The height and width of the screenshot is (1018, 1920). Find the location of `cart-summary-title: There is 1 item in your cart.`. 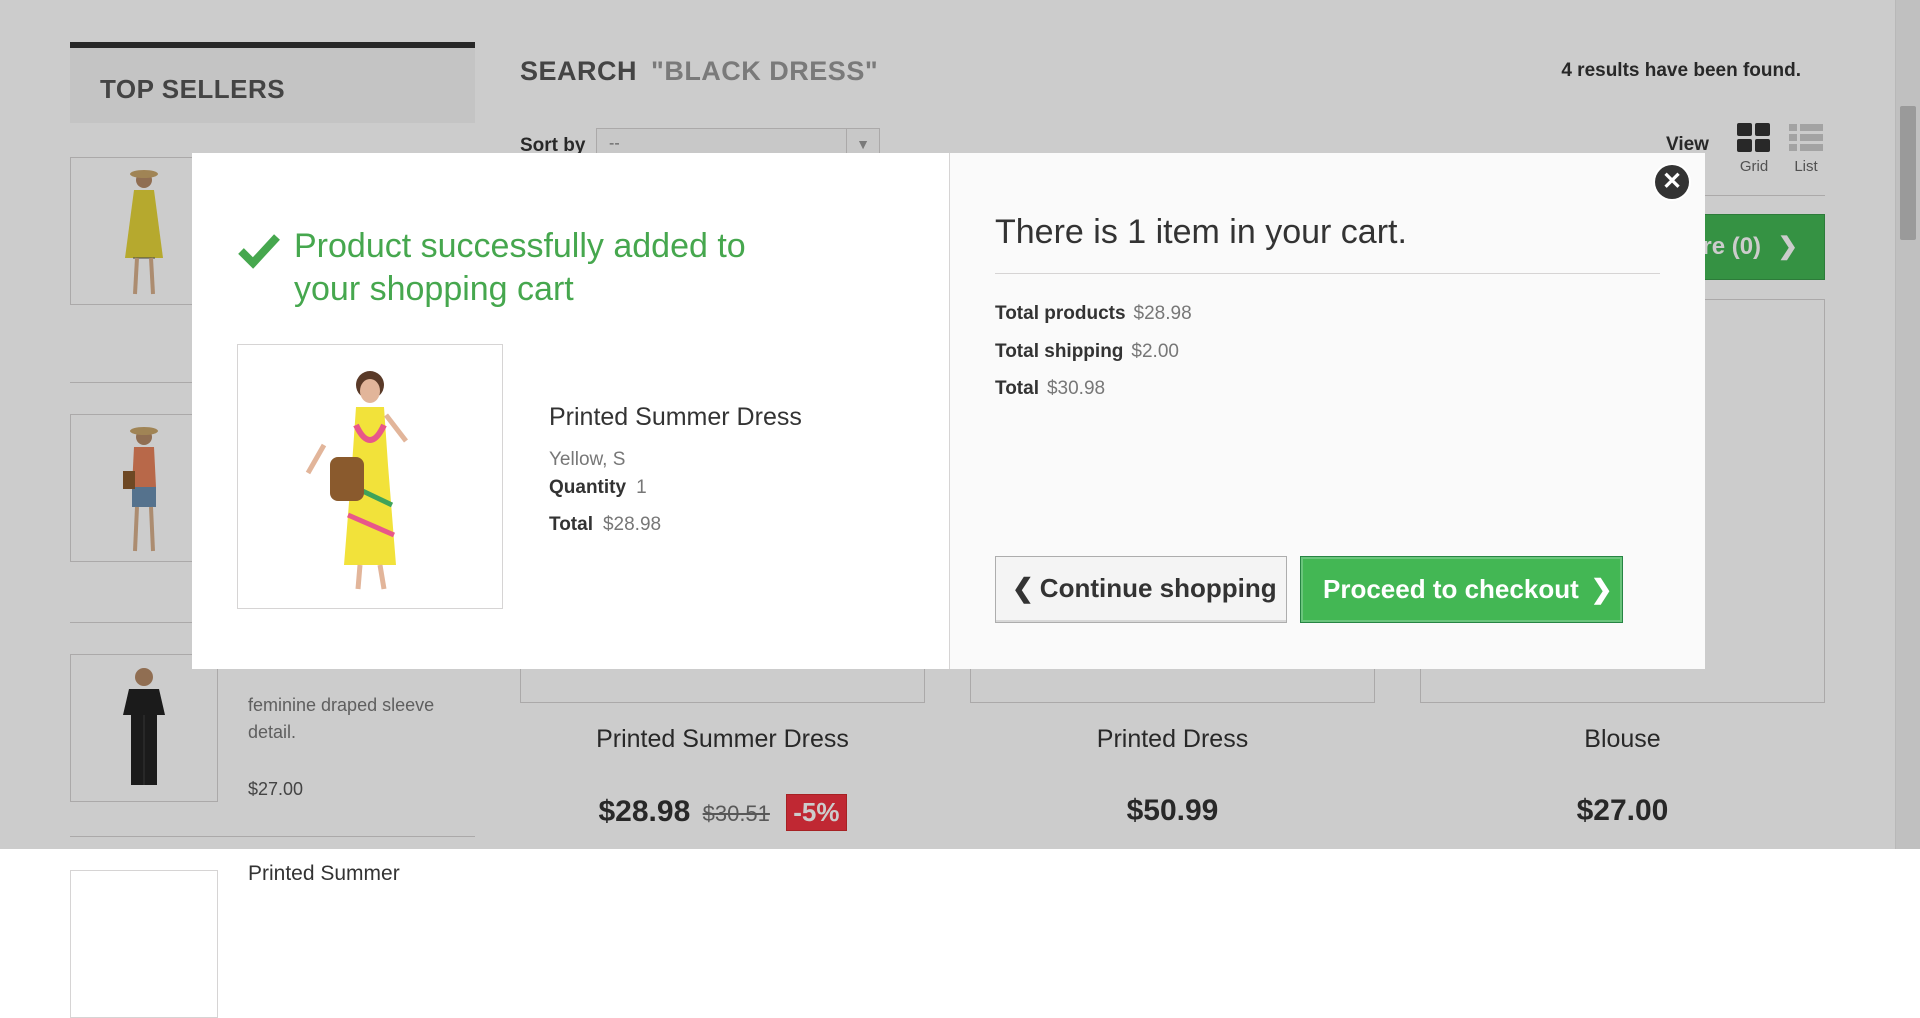

cart-summary-title: There is 1 item in your cart. is located at coordinates (1201, 232).